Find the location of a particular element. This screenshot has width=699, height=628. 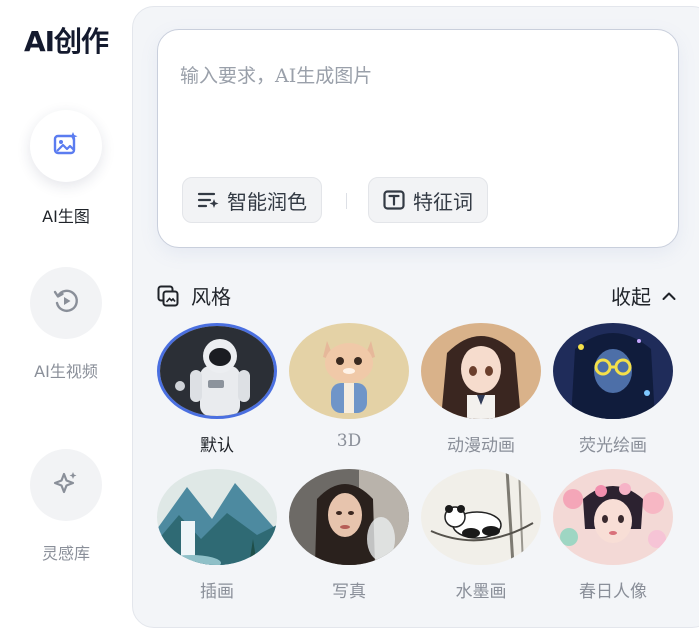

prompt-input is located at coordinates (415, 76).